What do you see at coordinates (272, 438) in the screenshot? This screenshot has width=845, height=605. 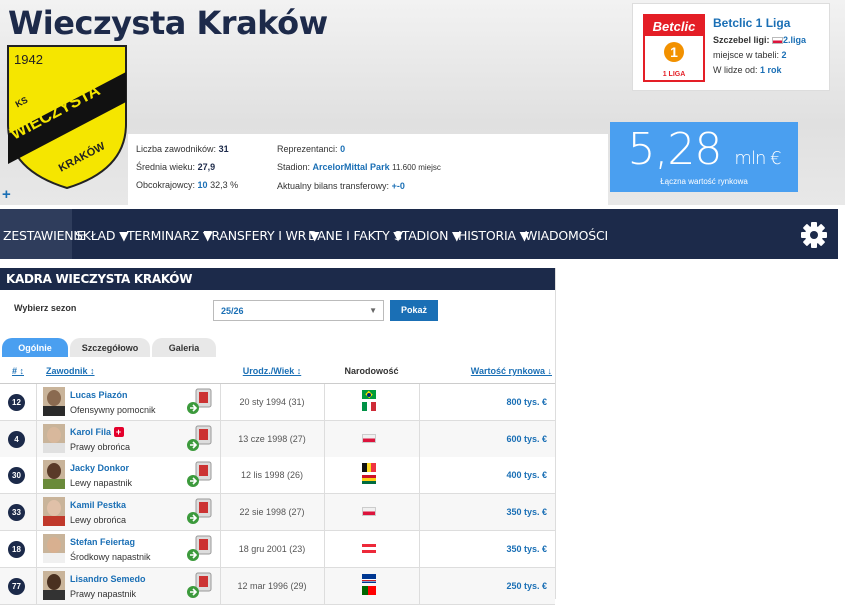 I see `player-dob: 13 cze 1998 (27)` at bounding box center [272, 438].